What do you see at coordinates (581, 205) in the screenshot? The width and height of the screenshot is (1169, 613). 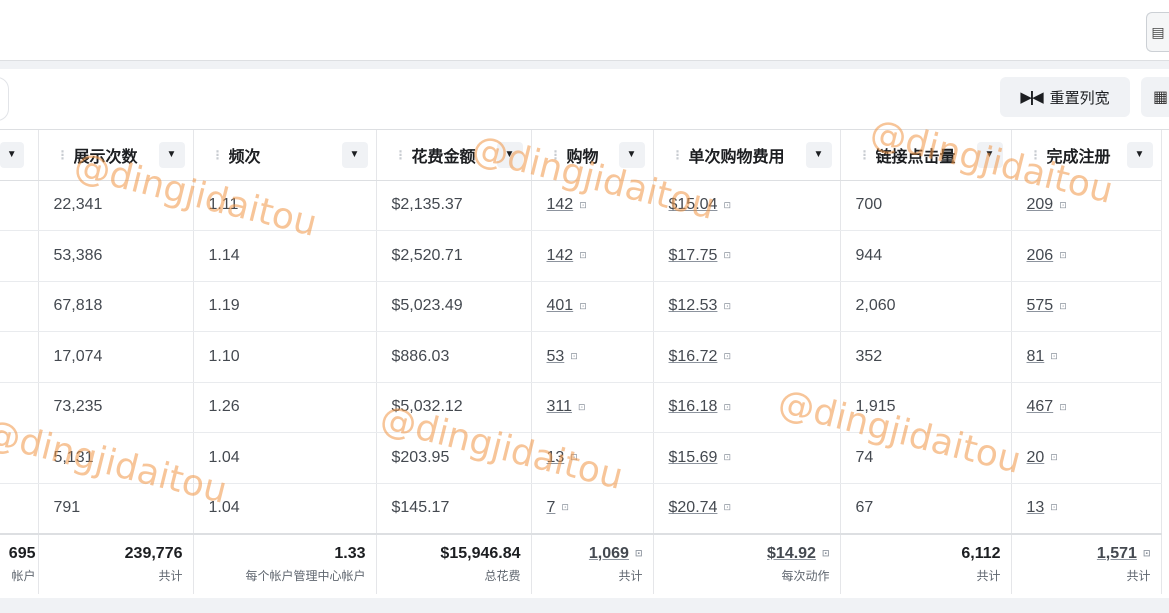 I see `table-row: 22,341 1.11 $2,135.37 142 ⊡ $15.04 ⊡ 700 209 ⊡` at bounding box center [581, 205].